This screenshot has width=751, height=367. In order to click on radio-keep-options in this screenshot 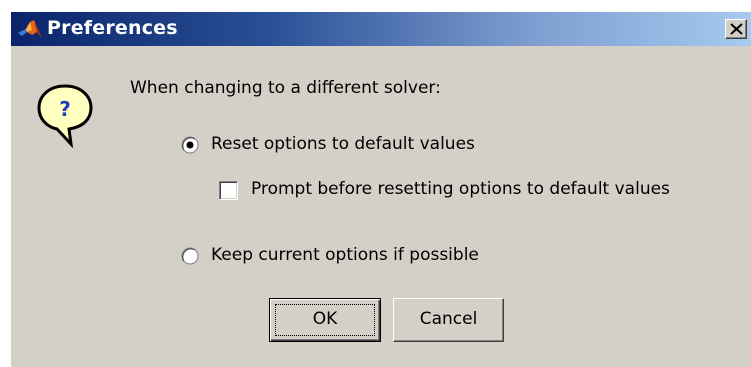, I will do `click(190, 256)`.